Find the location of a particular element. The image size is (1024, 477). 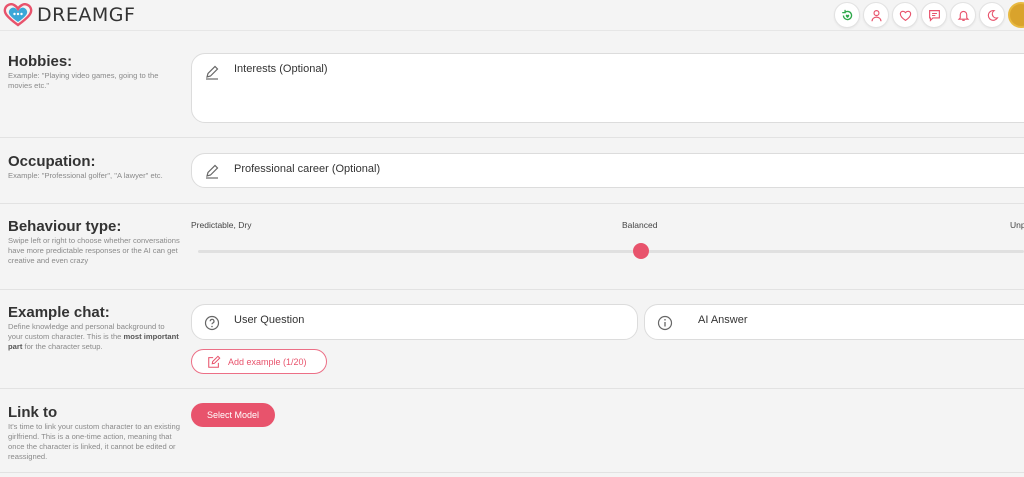

behaviour-slider-track is located at coordinates (611, 251).